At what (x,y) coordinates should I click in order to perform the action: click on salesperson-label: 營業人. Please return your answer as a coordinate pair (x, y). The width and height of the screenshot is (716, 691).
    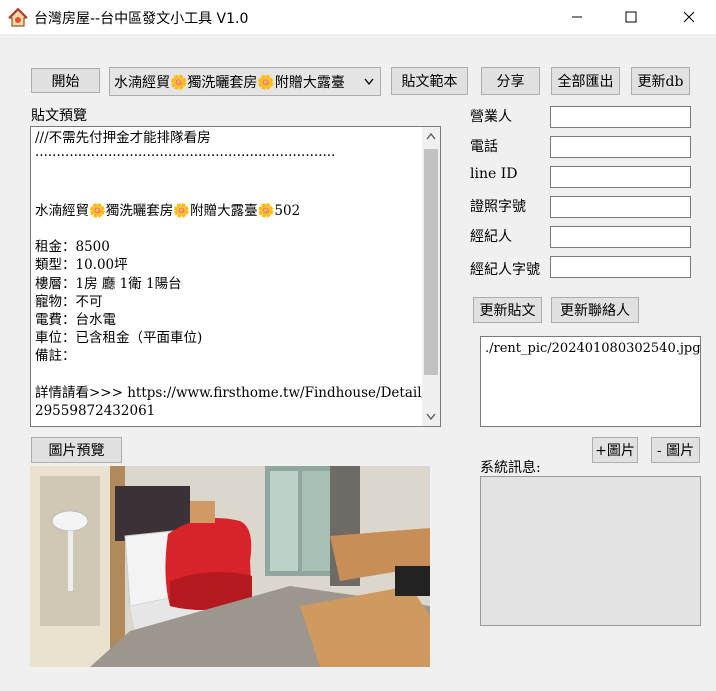
    Looking at the image, I should click on (491, 117).